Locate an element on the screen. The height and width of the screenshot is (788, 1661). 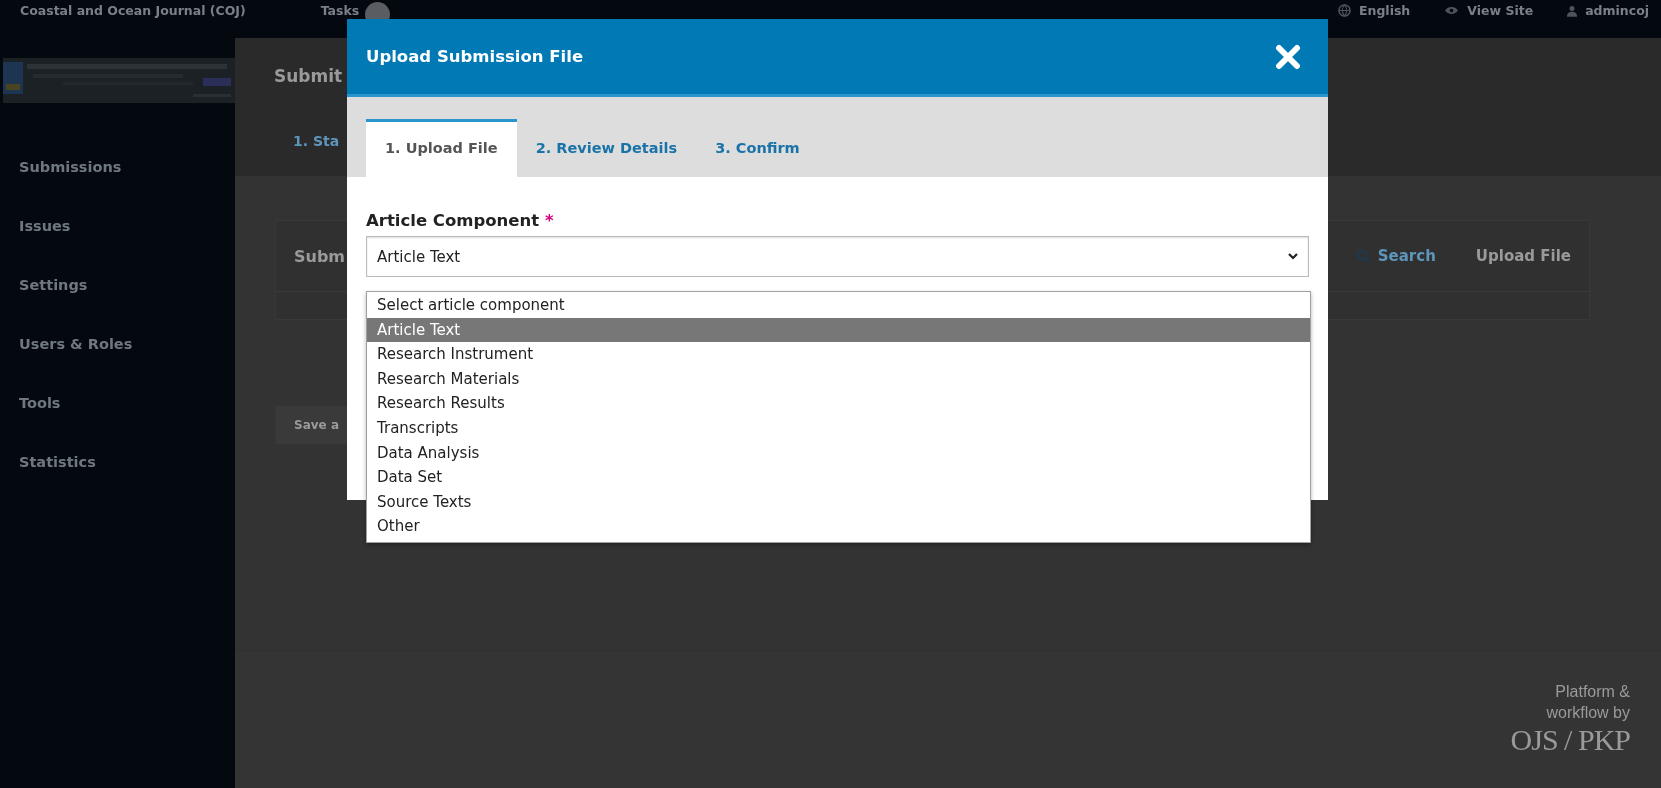
journal-title: Coastal and Ocean Journal (COJ) is located at coordinates (133, 10).